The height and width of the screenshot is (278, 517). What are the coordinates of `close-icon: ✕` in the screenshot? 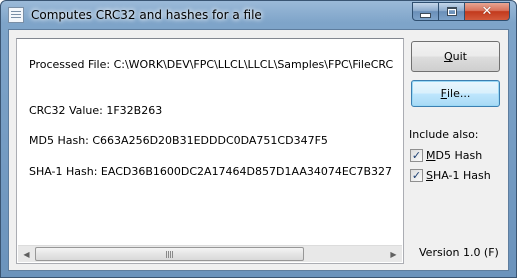 It's located at (487, 11).